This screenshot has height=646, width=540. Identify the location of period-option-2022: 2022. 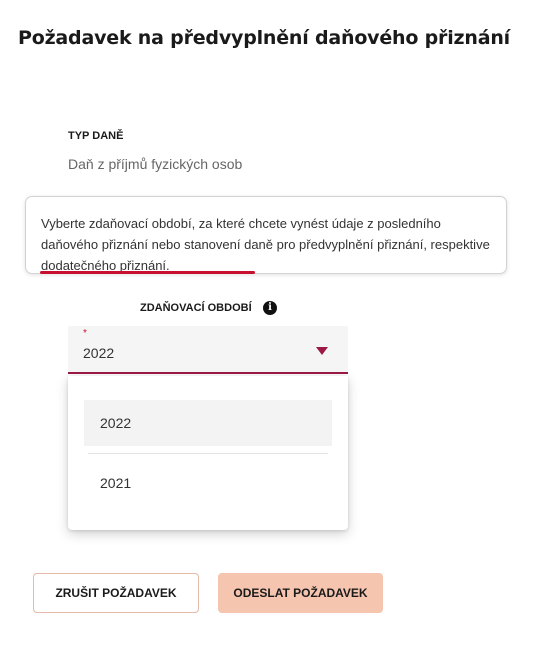
(208, 423).